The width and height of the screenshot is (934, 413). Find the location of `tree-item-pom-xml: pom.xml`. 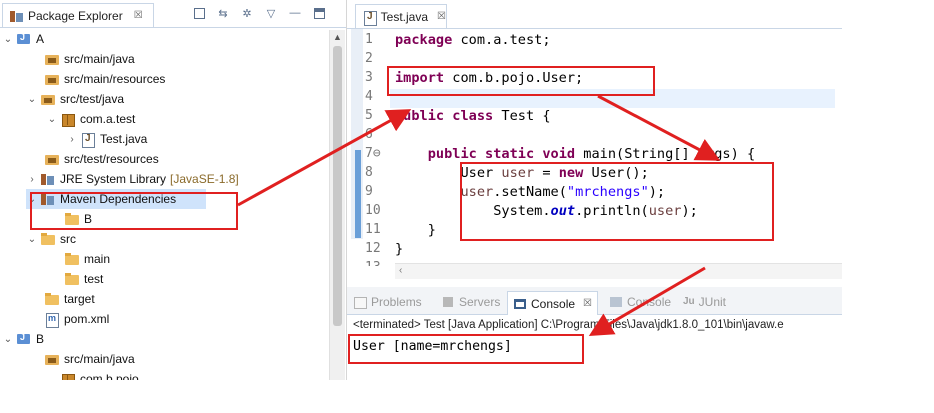

tree-item-pom-xml: pom.xml is located at coordinates (69, 319).